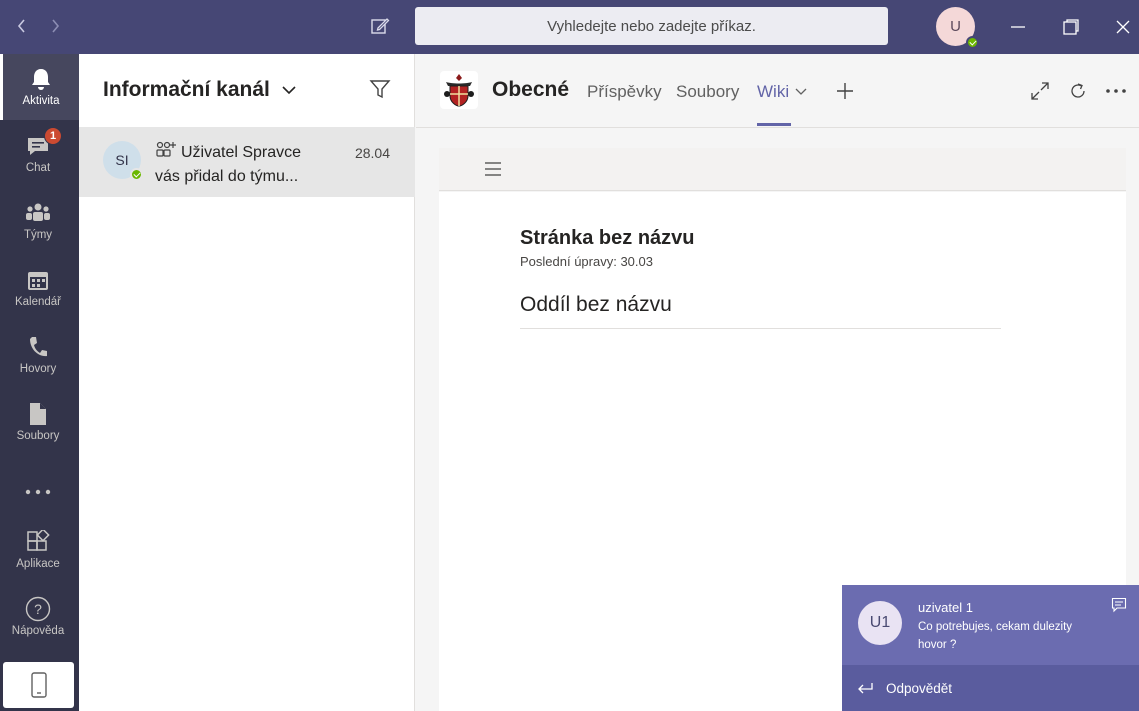 This screenshot has height=711, width=1139. I want to click on toast-avatar-initials: U1, so click(880, 622).